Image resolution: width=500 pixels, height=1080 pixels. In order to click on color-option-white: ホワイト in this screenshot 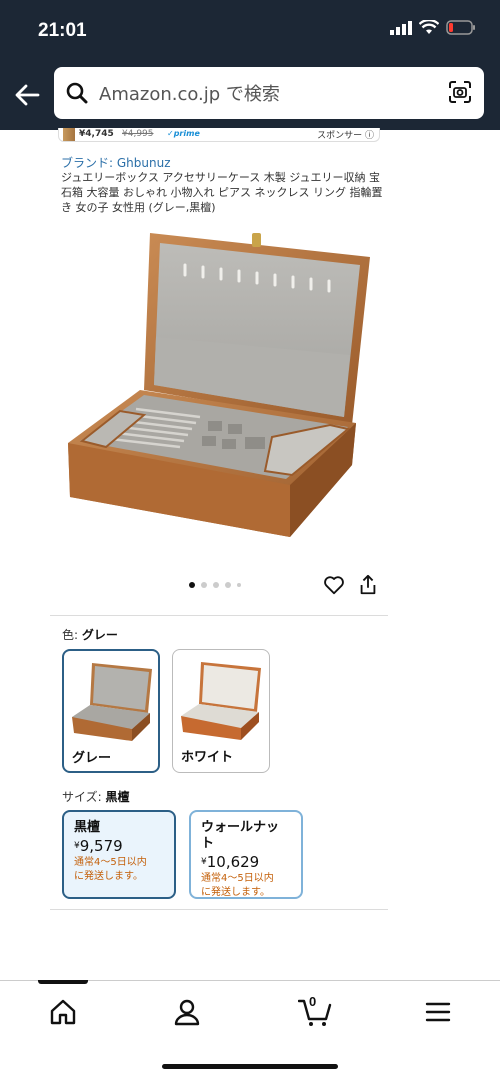, I will do `click(221, 711)`.